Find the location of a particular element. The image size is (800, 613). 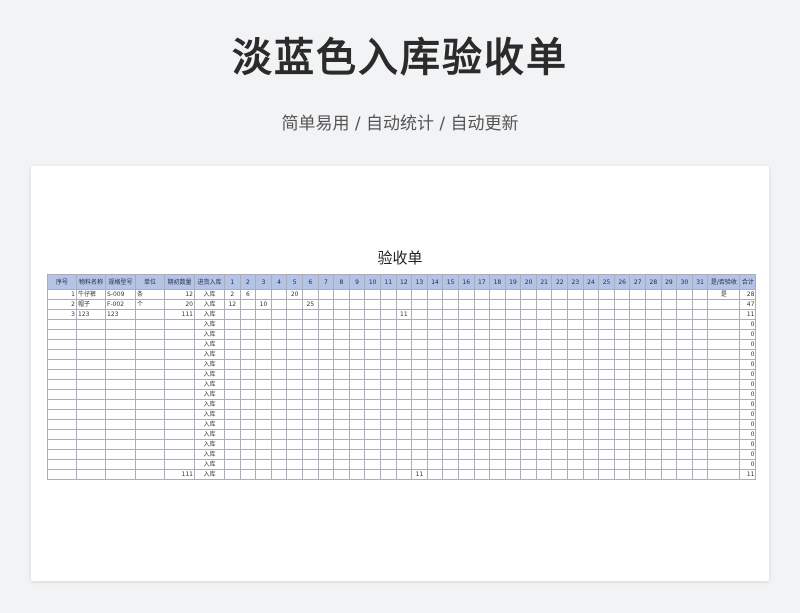

cell-day-1: 12 is located at coordinates (232, 304).